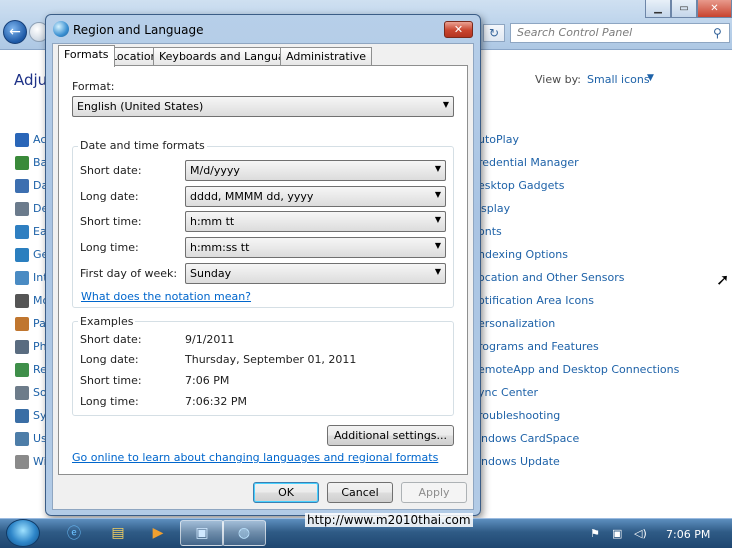 The height and width of the screenshot is (548, 732). What do you see at coordinates (519, 415) in the screenshot?
I see `control-panel-item-right: roubleshooting` at bounding box center [519, 415].